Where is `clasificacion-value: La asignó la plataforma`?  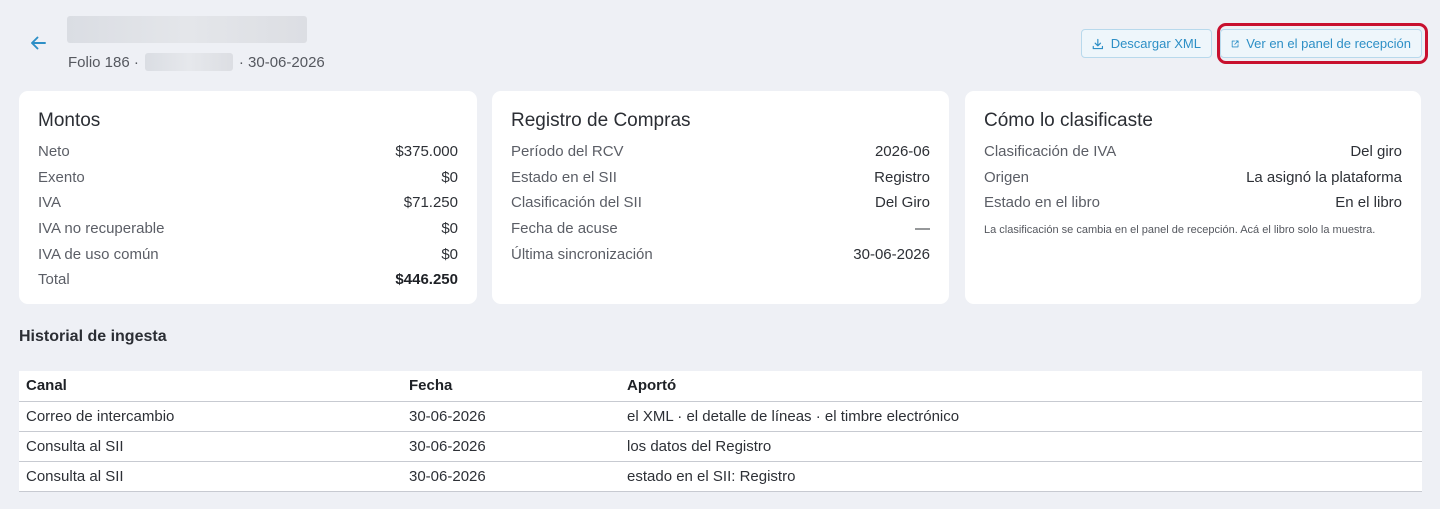
clasificacion-value: La asignó la plataforma is located at coordinates (1324, 177).